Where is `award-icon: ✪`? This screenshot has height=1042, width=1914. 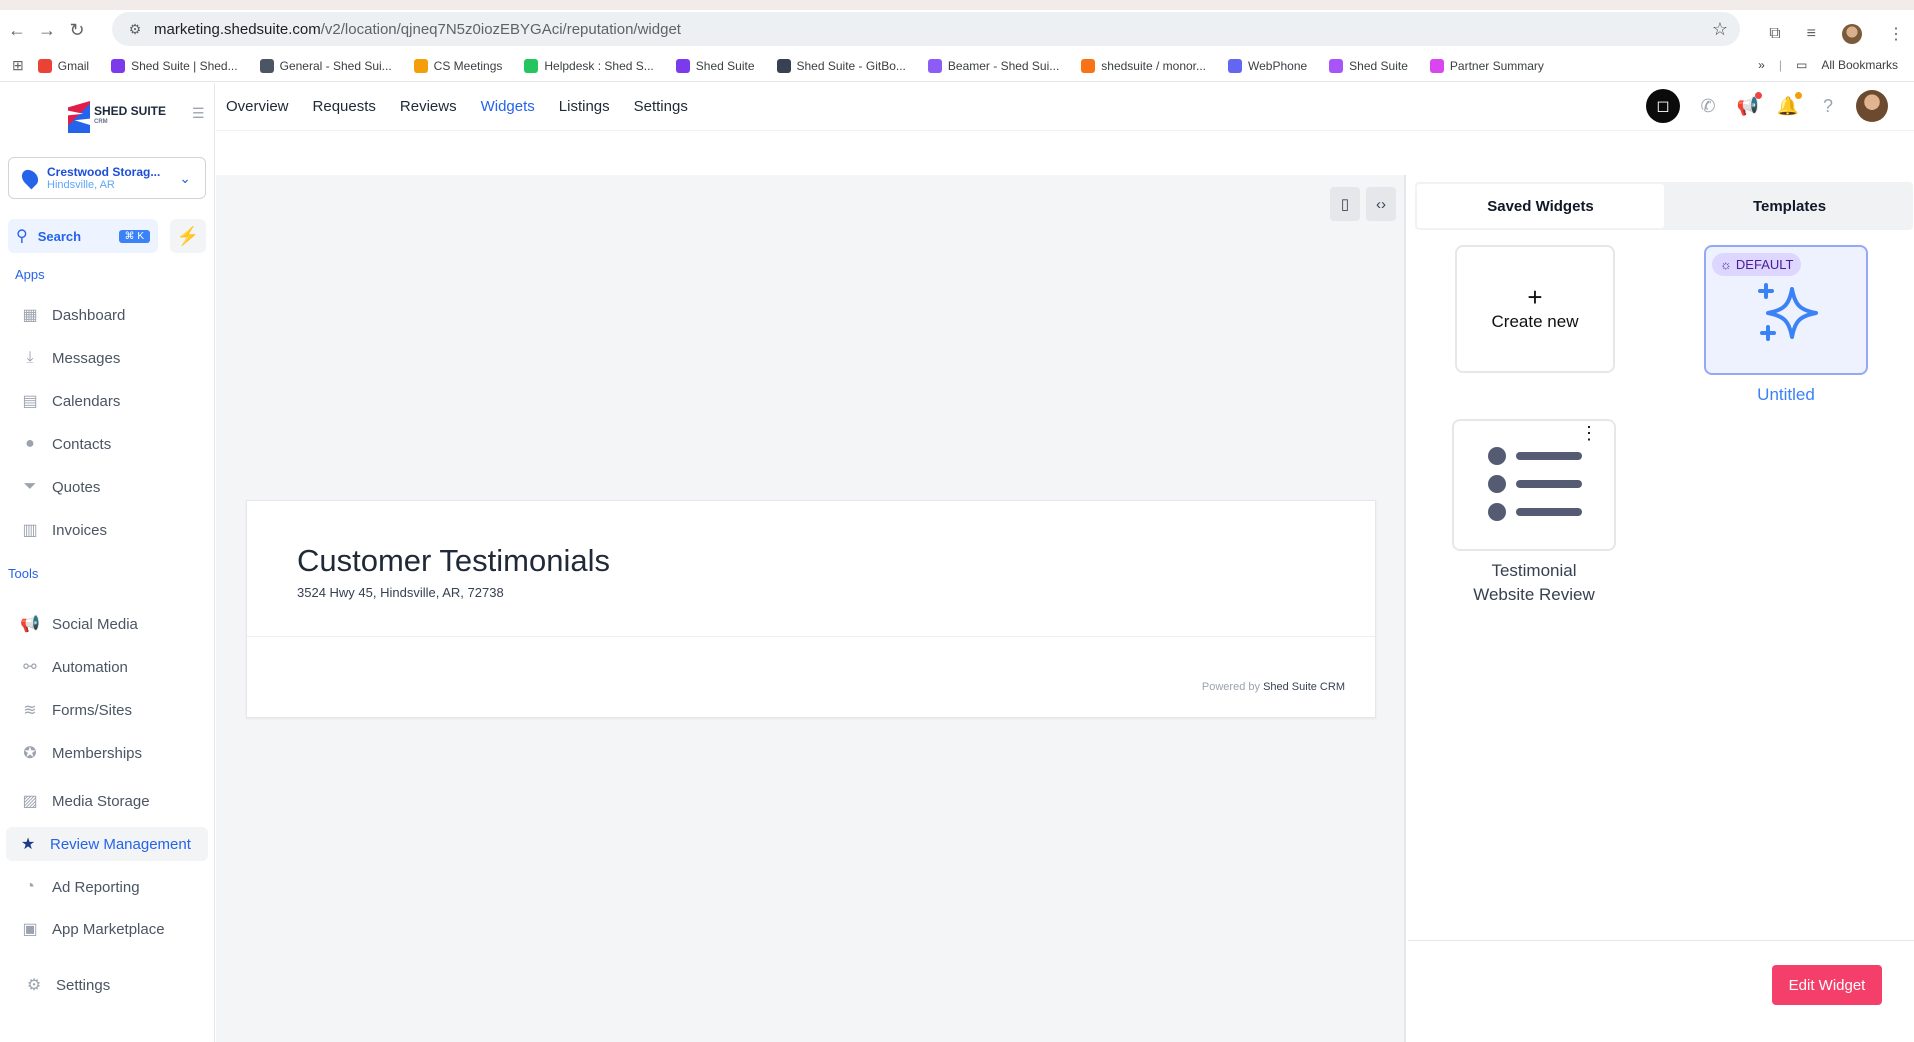
award-icon: ✪ is located at coordinates (30, 753).